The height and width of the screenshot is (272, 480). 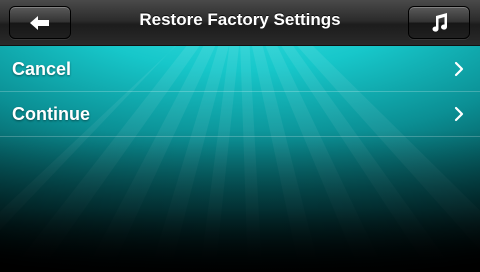 I want to click on music-note-icon, so click(x=440, y=22).